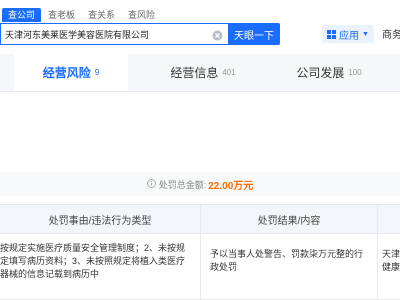 The width and height of the screenshot is (400, 300). What do you see at coordinates (141, 15) in the screenshot?
I see `search-tab-risk: 查风险` at bounding box center [141, 15].